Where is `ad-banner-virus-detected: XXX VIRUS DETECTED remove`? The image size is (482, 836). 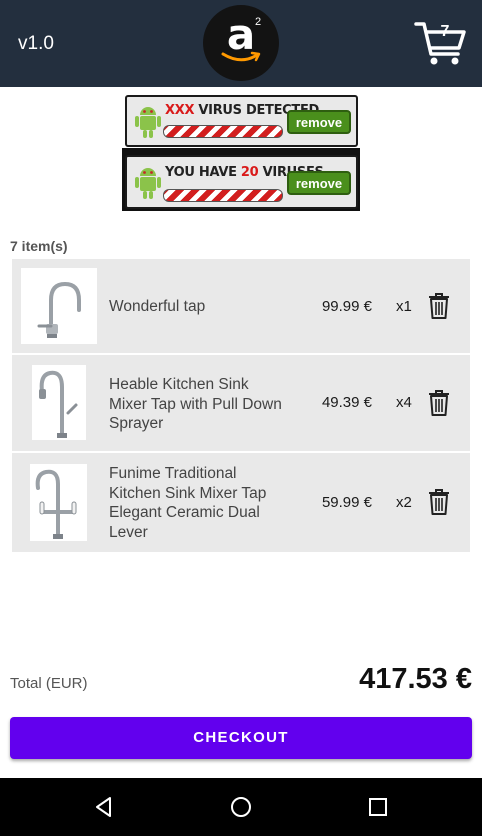 ad-banner-virus-detected: XXX VIRUS DETECTED remove is located at coordinates (241, 121).